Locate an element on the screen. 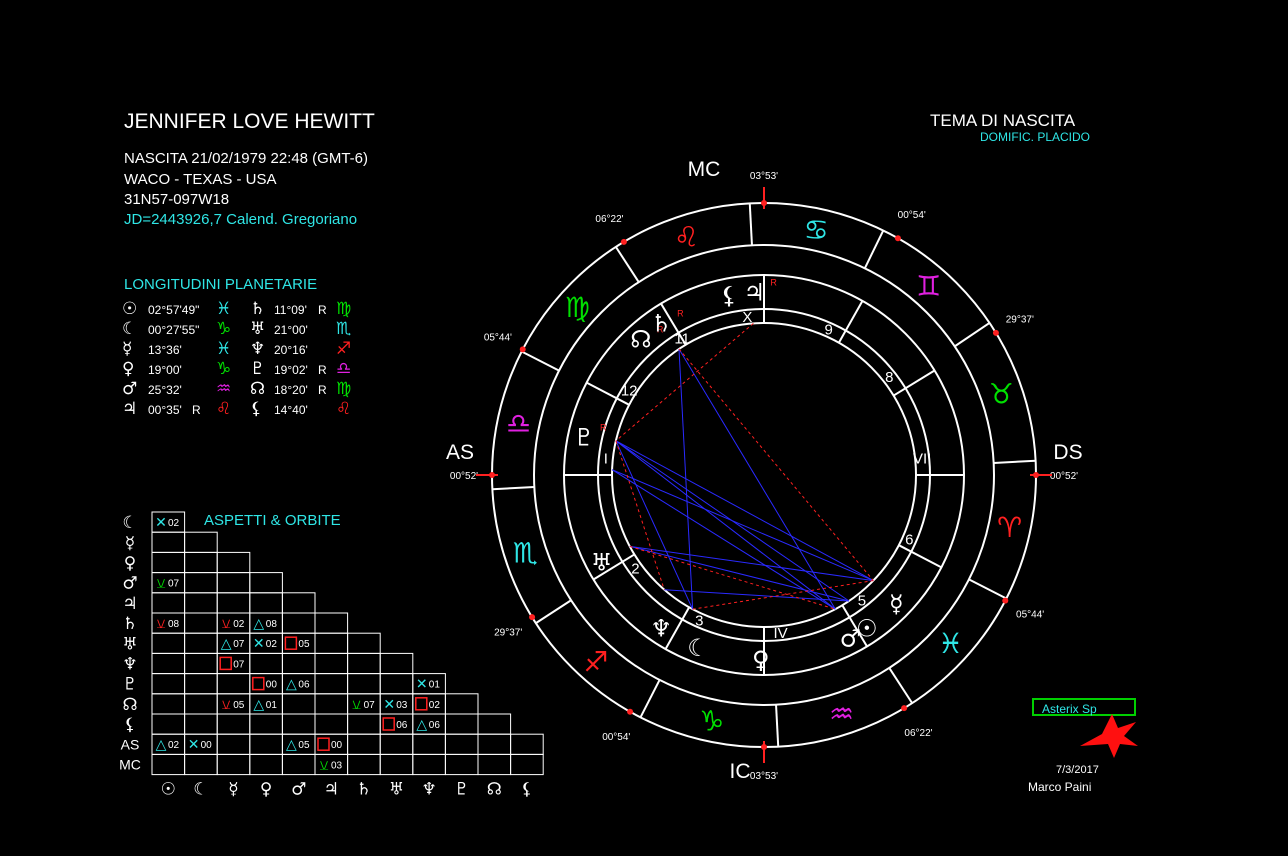  planet-icon: ☾ is located at coordinates (698, 648).